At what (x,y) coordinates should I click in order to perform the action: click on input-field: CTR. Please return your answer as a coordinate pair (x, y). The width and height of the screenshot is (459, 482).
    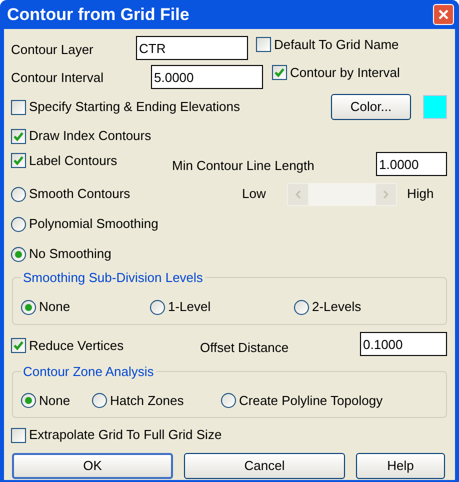
    Looking at the image, I should click on (192, 48).